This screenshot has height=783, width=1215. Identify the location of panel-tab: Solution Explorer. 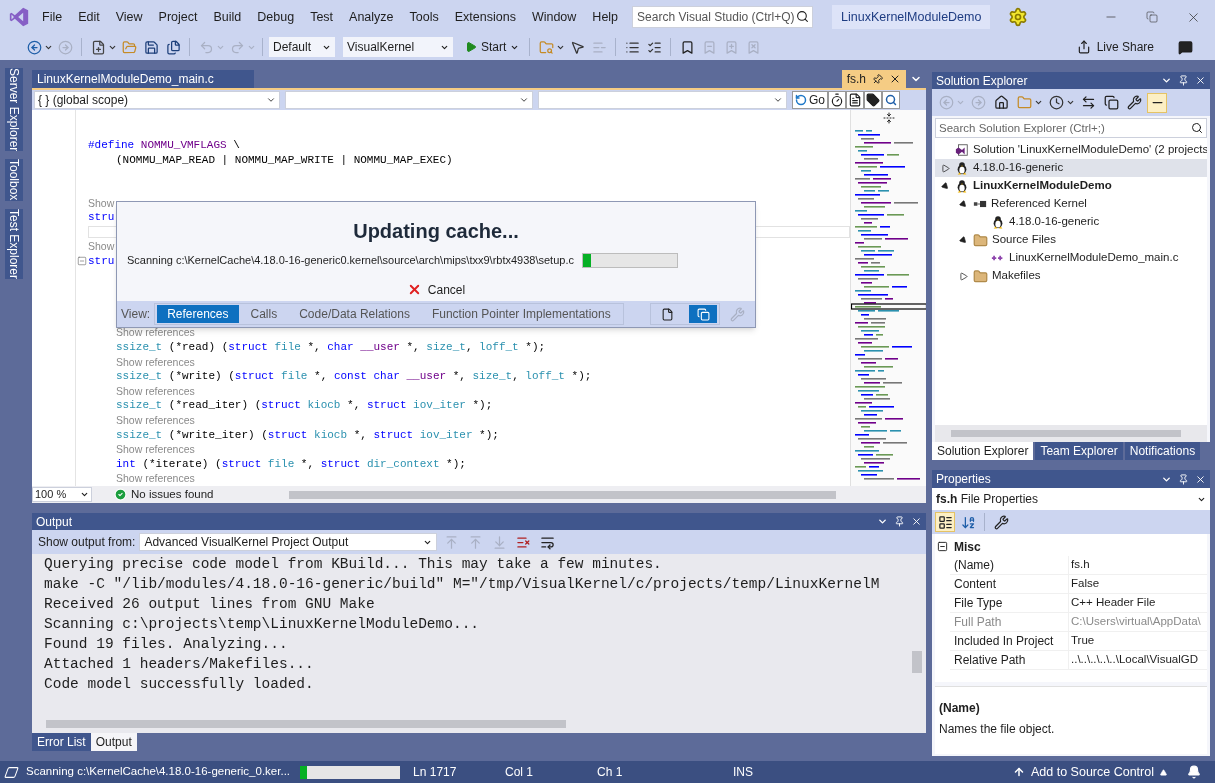
(983, 451).